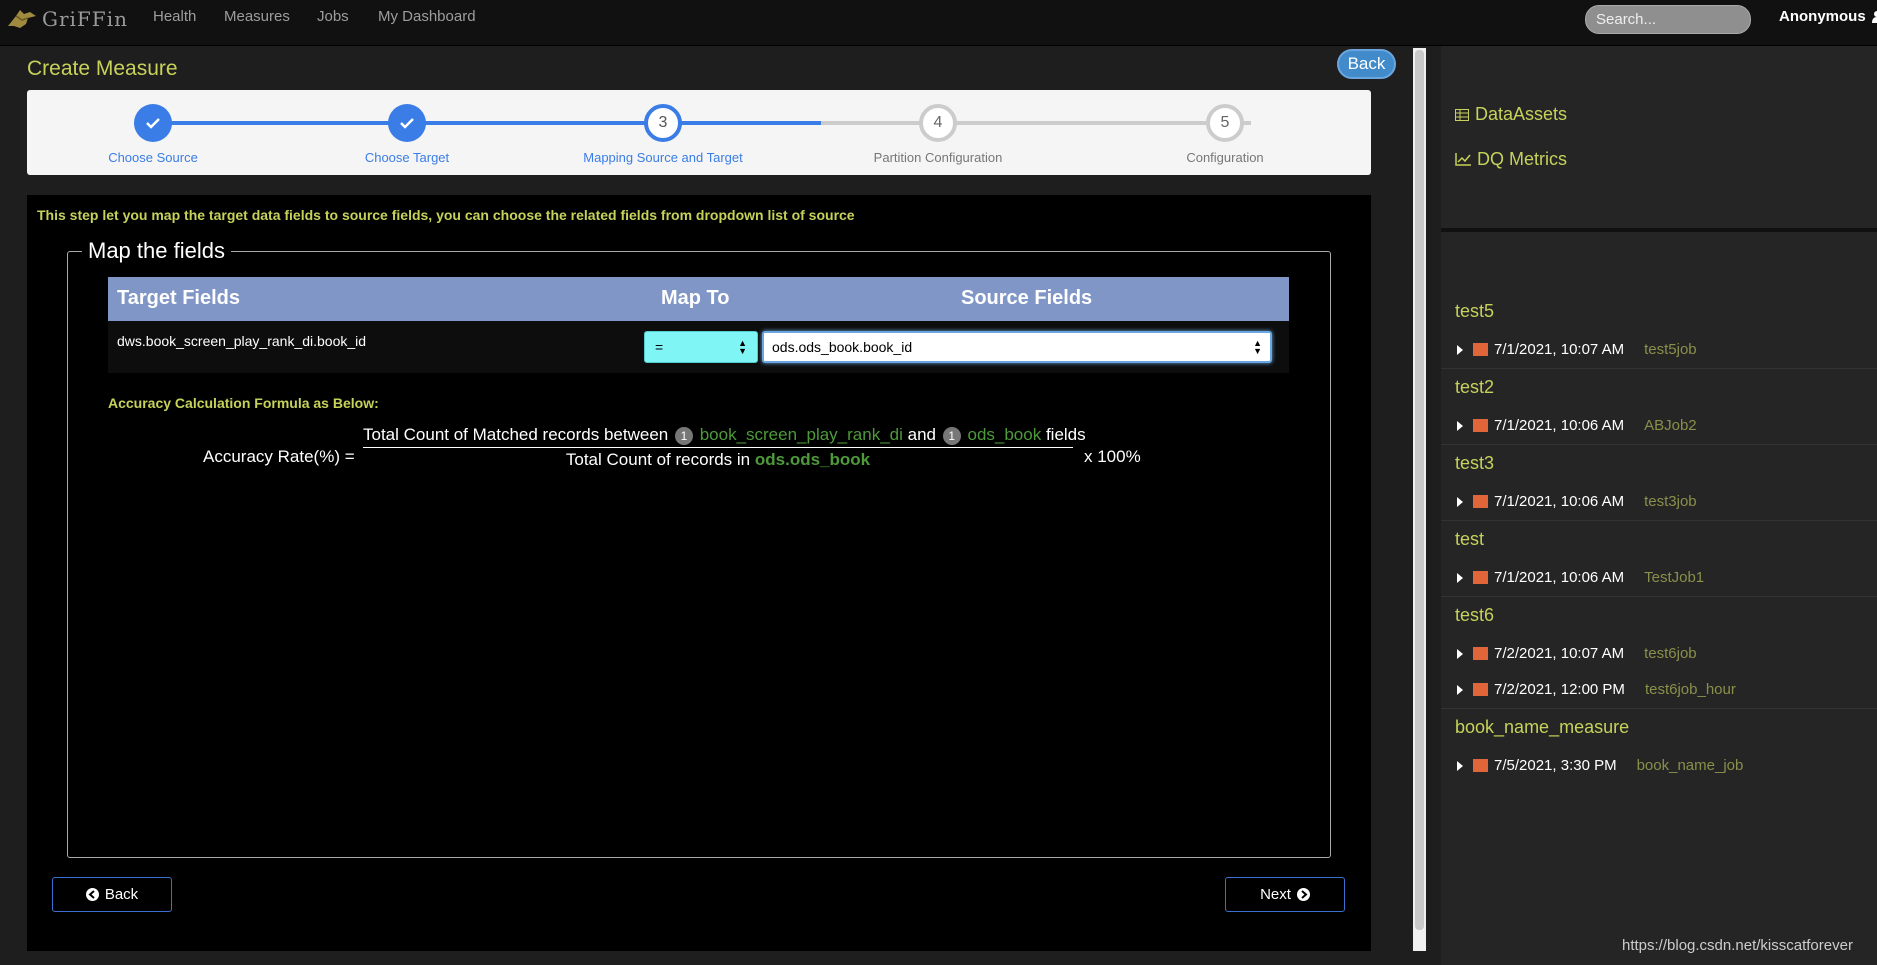 The image size is (1877, 965). Describe the element at coordinates (1559, 689) in the screenshot. I see `job-time: 7/2/2021, 12:00 PM` at that location.